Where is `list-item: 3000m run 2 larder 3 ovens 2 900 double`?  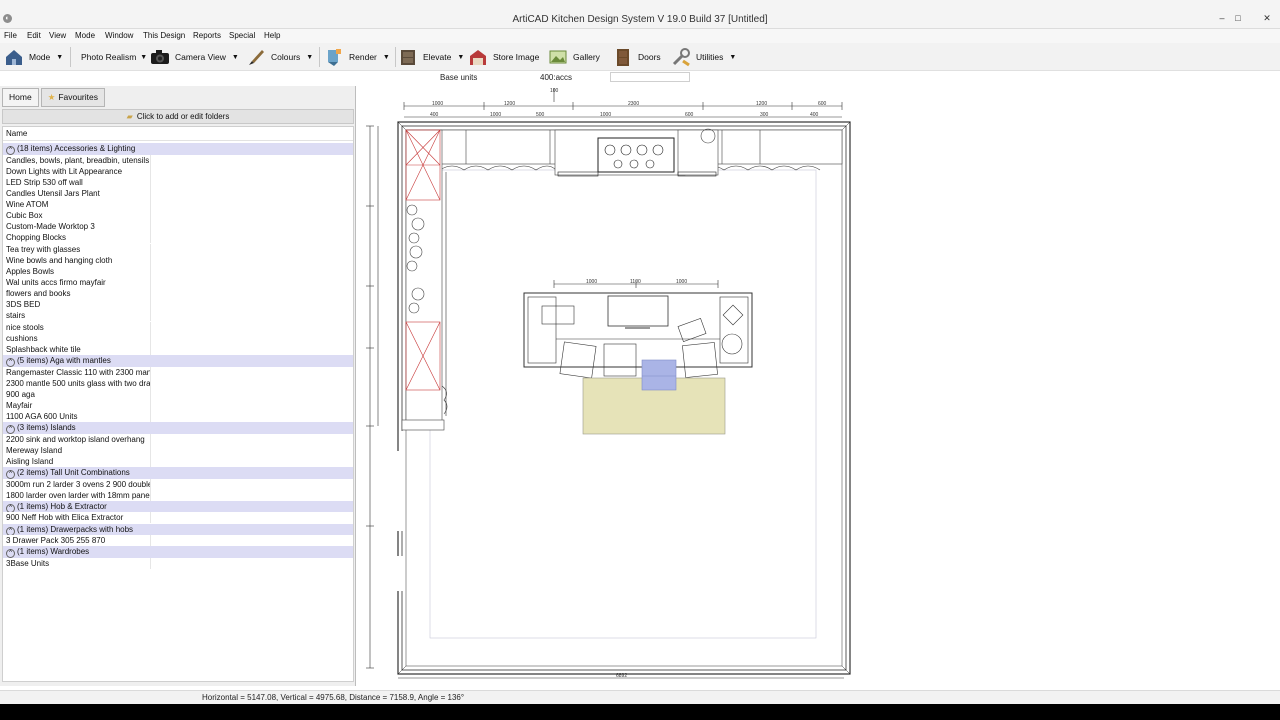
list-item: 3000m run 2 larder 3 ovens 2 900 double is located at coordinates (178, 484).